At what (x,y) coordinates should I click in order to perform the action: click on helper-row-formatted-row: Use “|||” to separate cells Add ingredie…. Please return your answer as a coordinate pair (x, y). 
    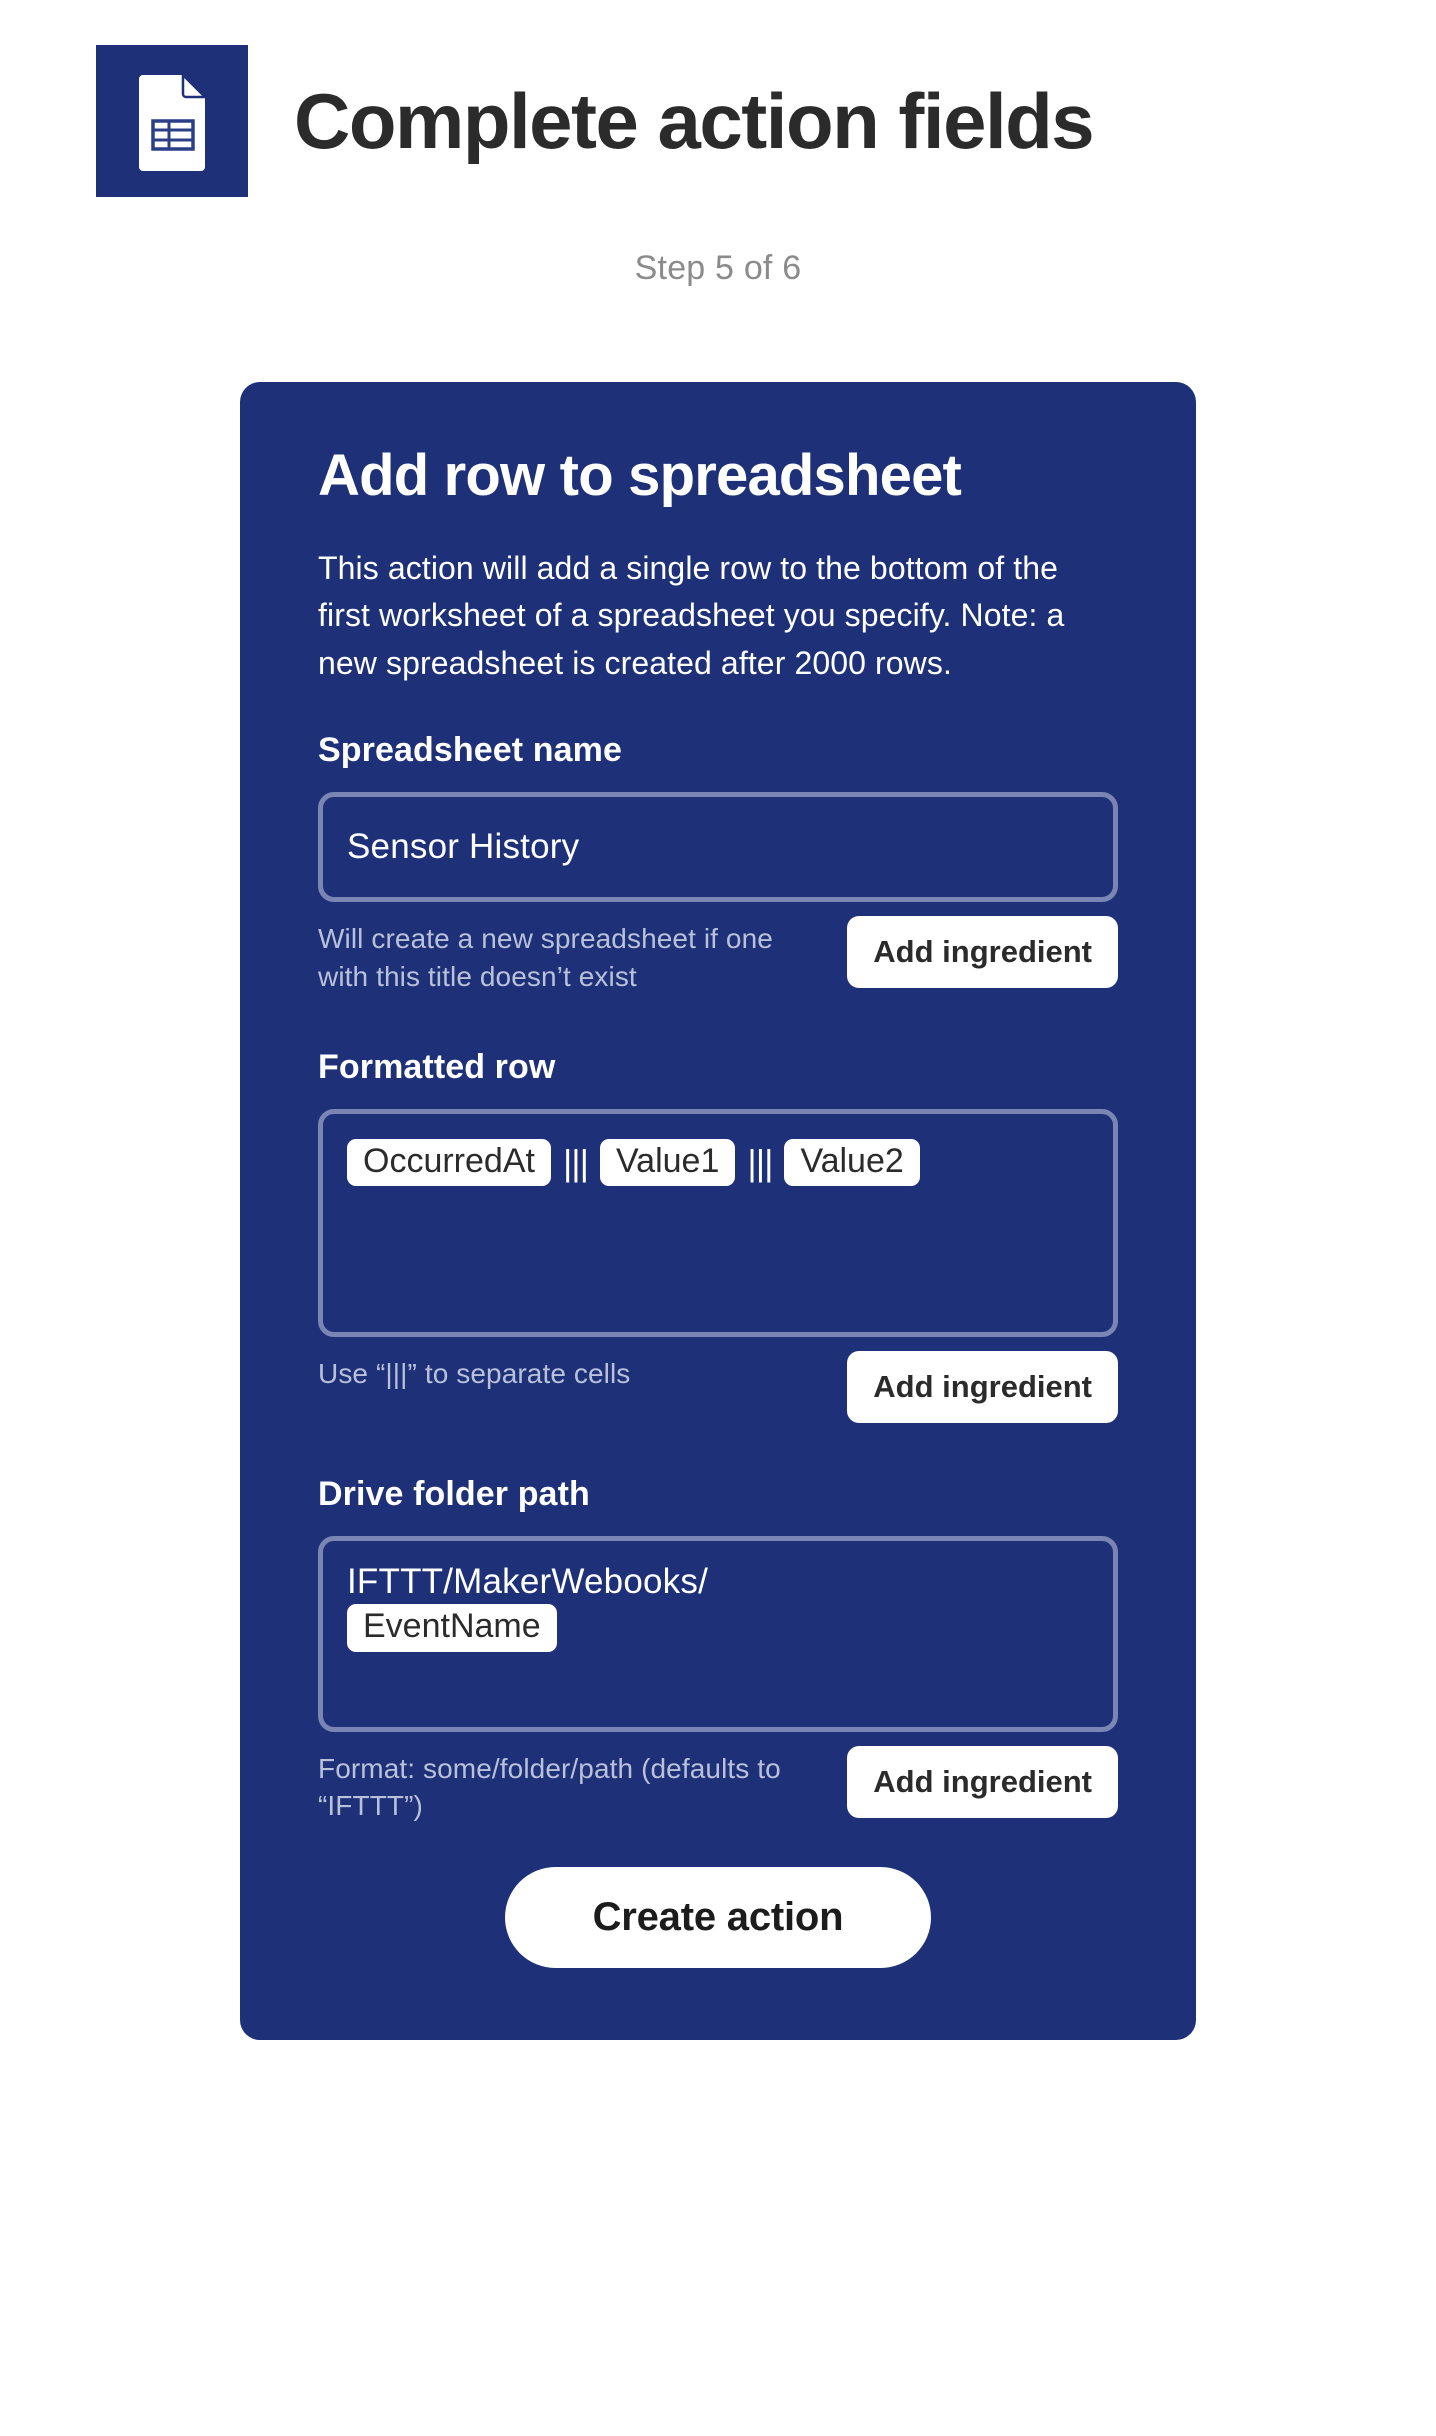
    Looking at the image, I should click on (718, 1386).